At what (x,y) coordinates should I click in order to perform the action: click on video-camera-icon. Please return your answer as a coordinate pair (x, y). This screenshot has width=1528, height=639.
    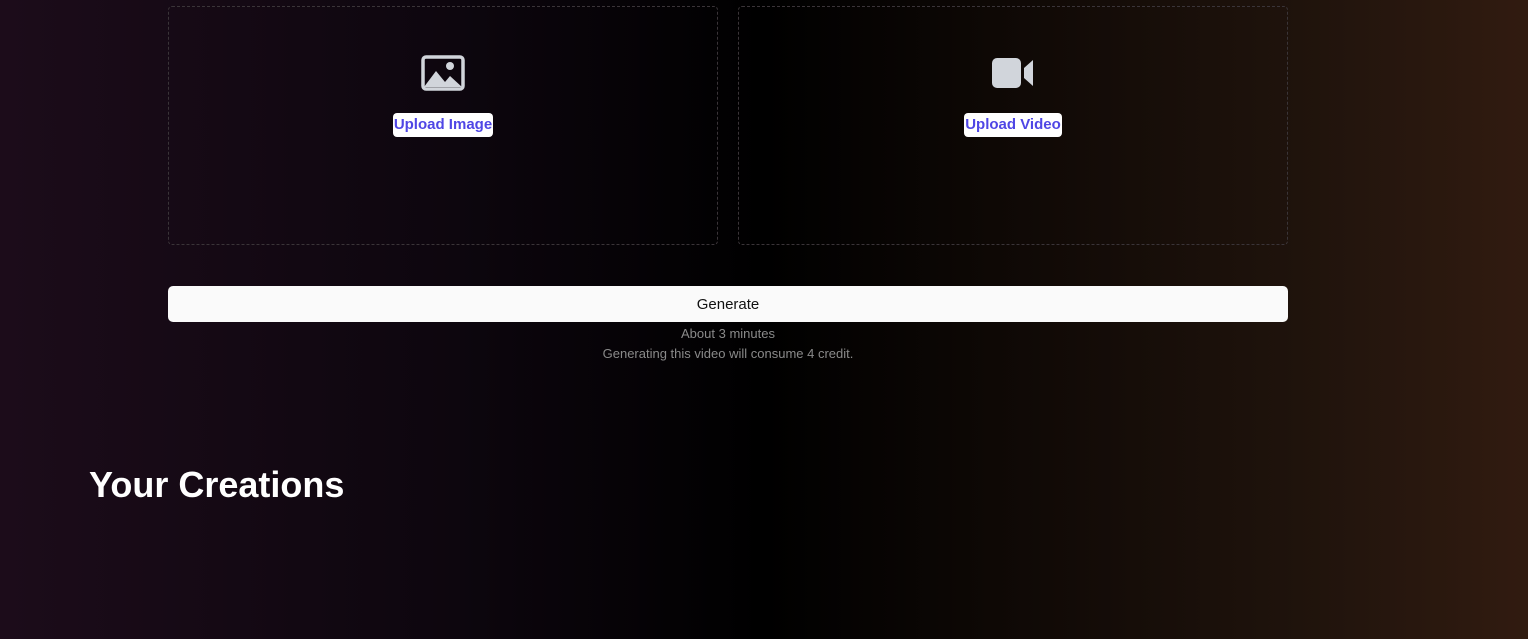
    Looking at the image, I should click on (1013, 73).